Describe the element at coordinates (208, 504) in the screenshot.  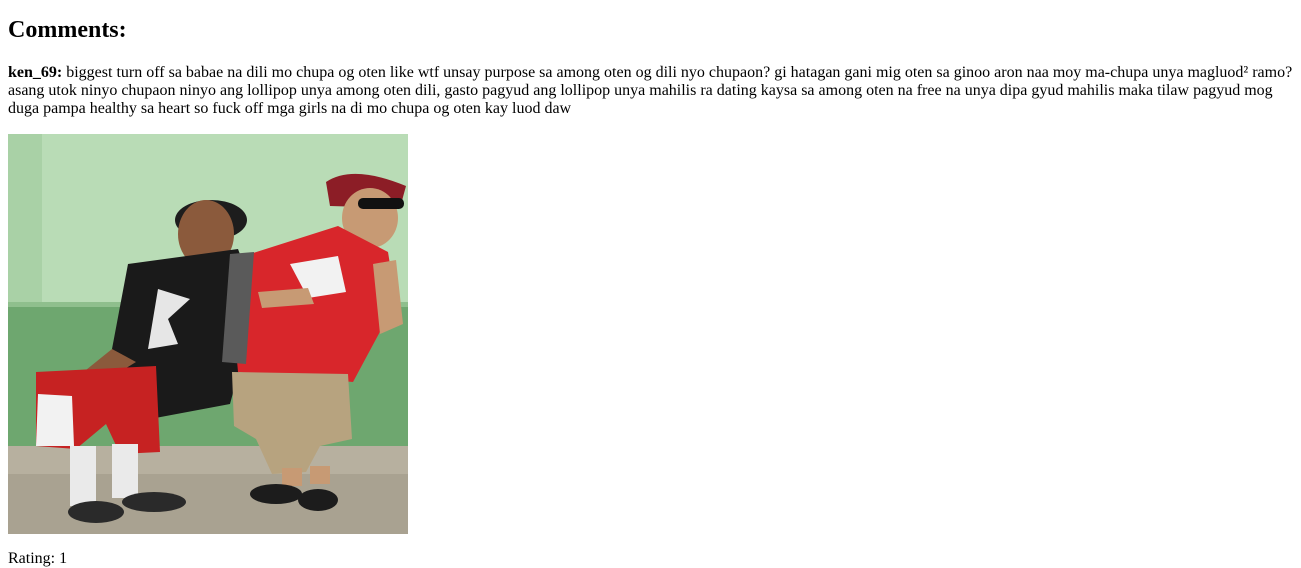
I see `photo-floor-tone` at that location.